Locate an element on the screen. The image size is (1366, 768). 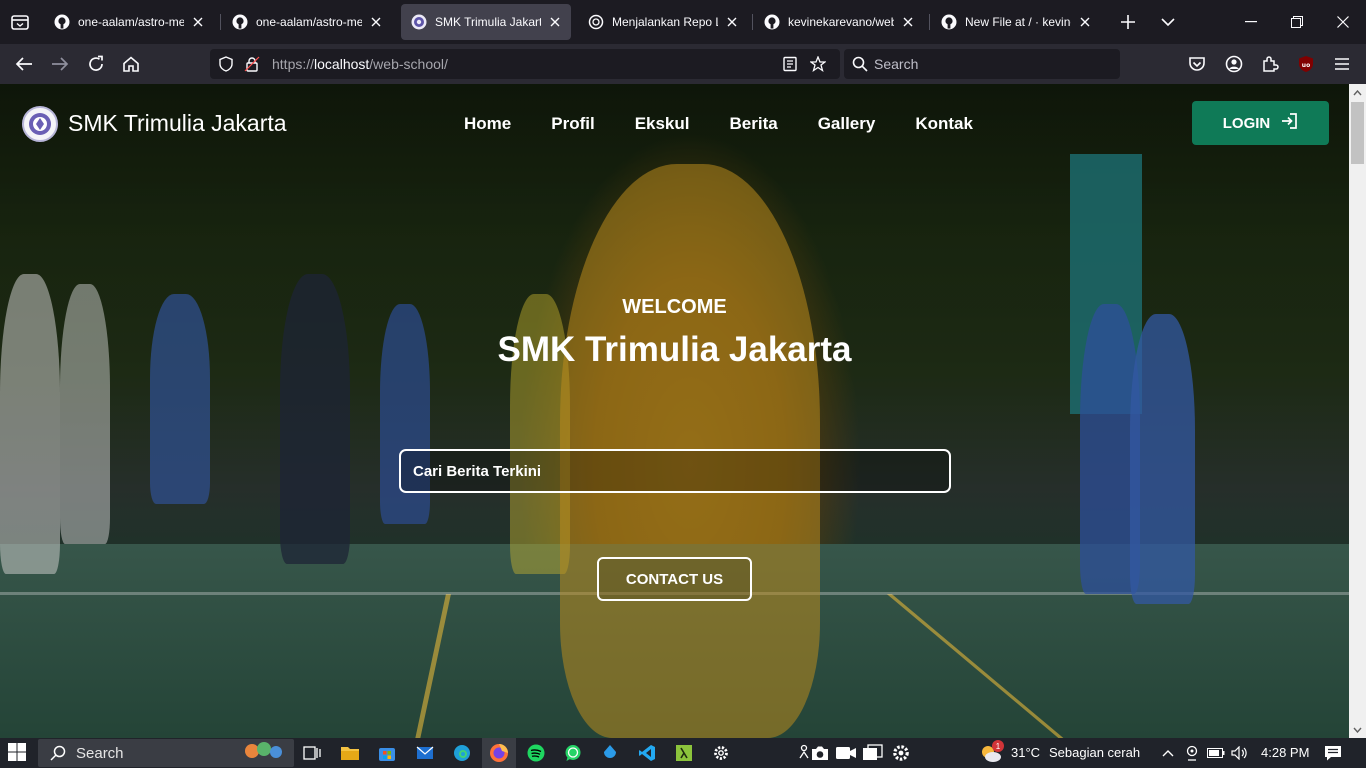
tab-title: New File at / · kevineka is located at coordinates (1018, 22).